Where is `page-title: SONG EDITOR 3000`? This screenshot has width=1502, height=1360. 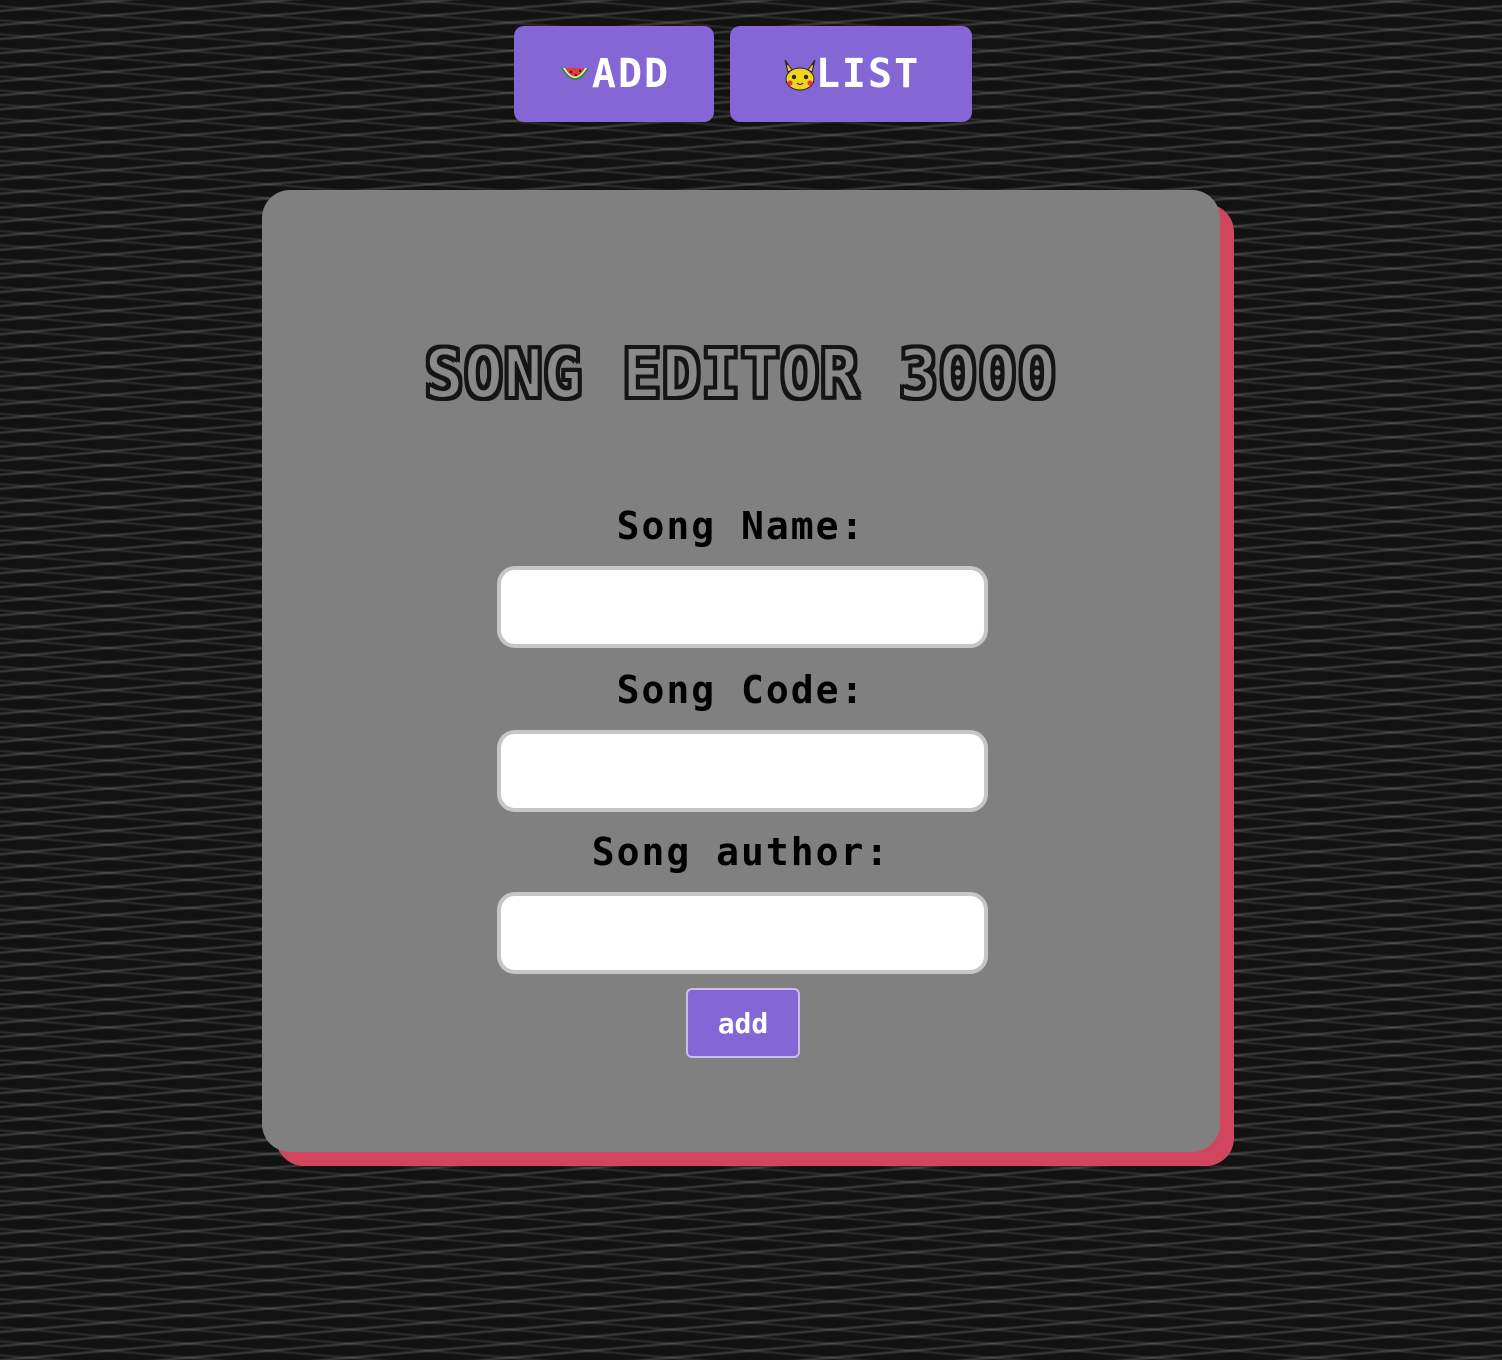 page-title: SONG EDITOR 3000 is located at coordinates (741, 375).